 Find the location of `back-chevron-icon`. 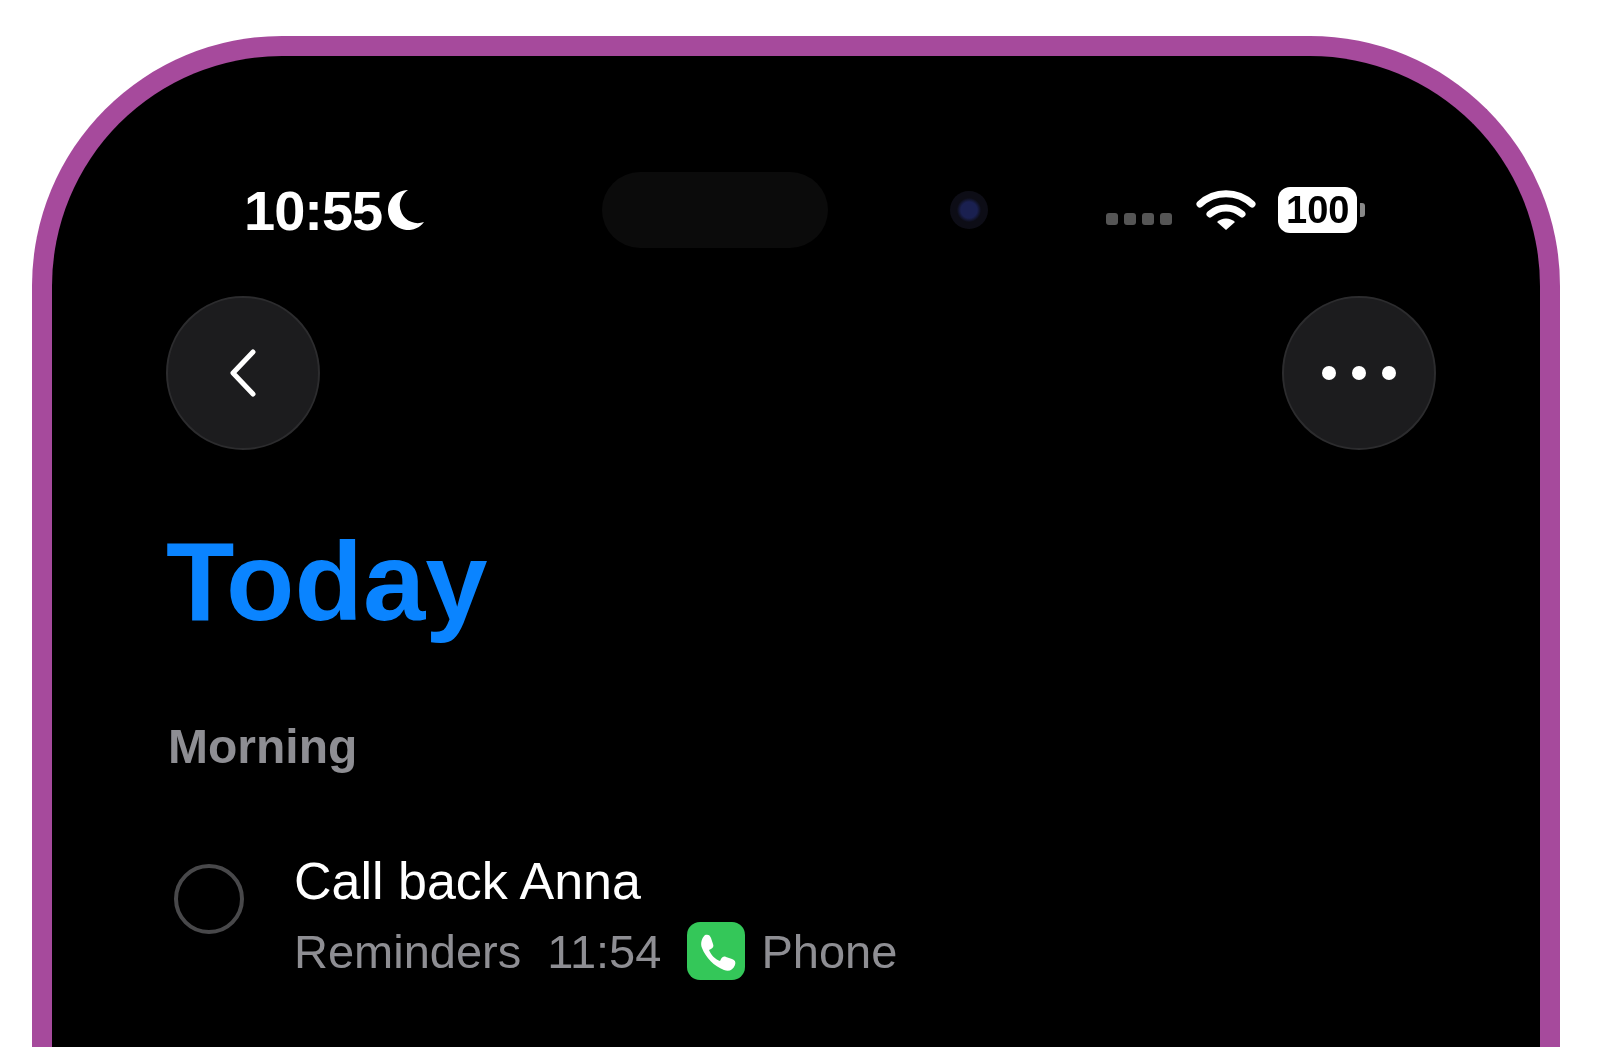

back-chevron-icon is located at coordinates (243, 373).